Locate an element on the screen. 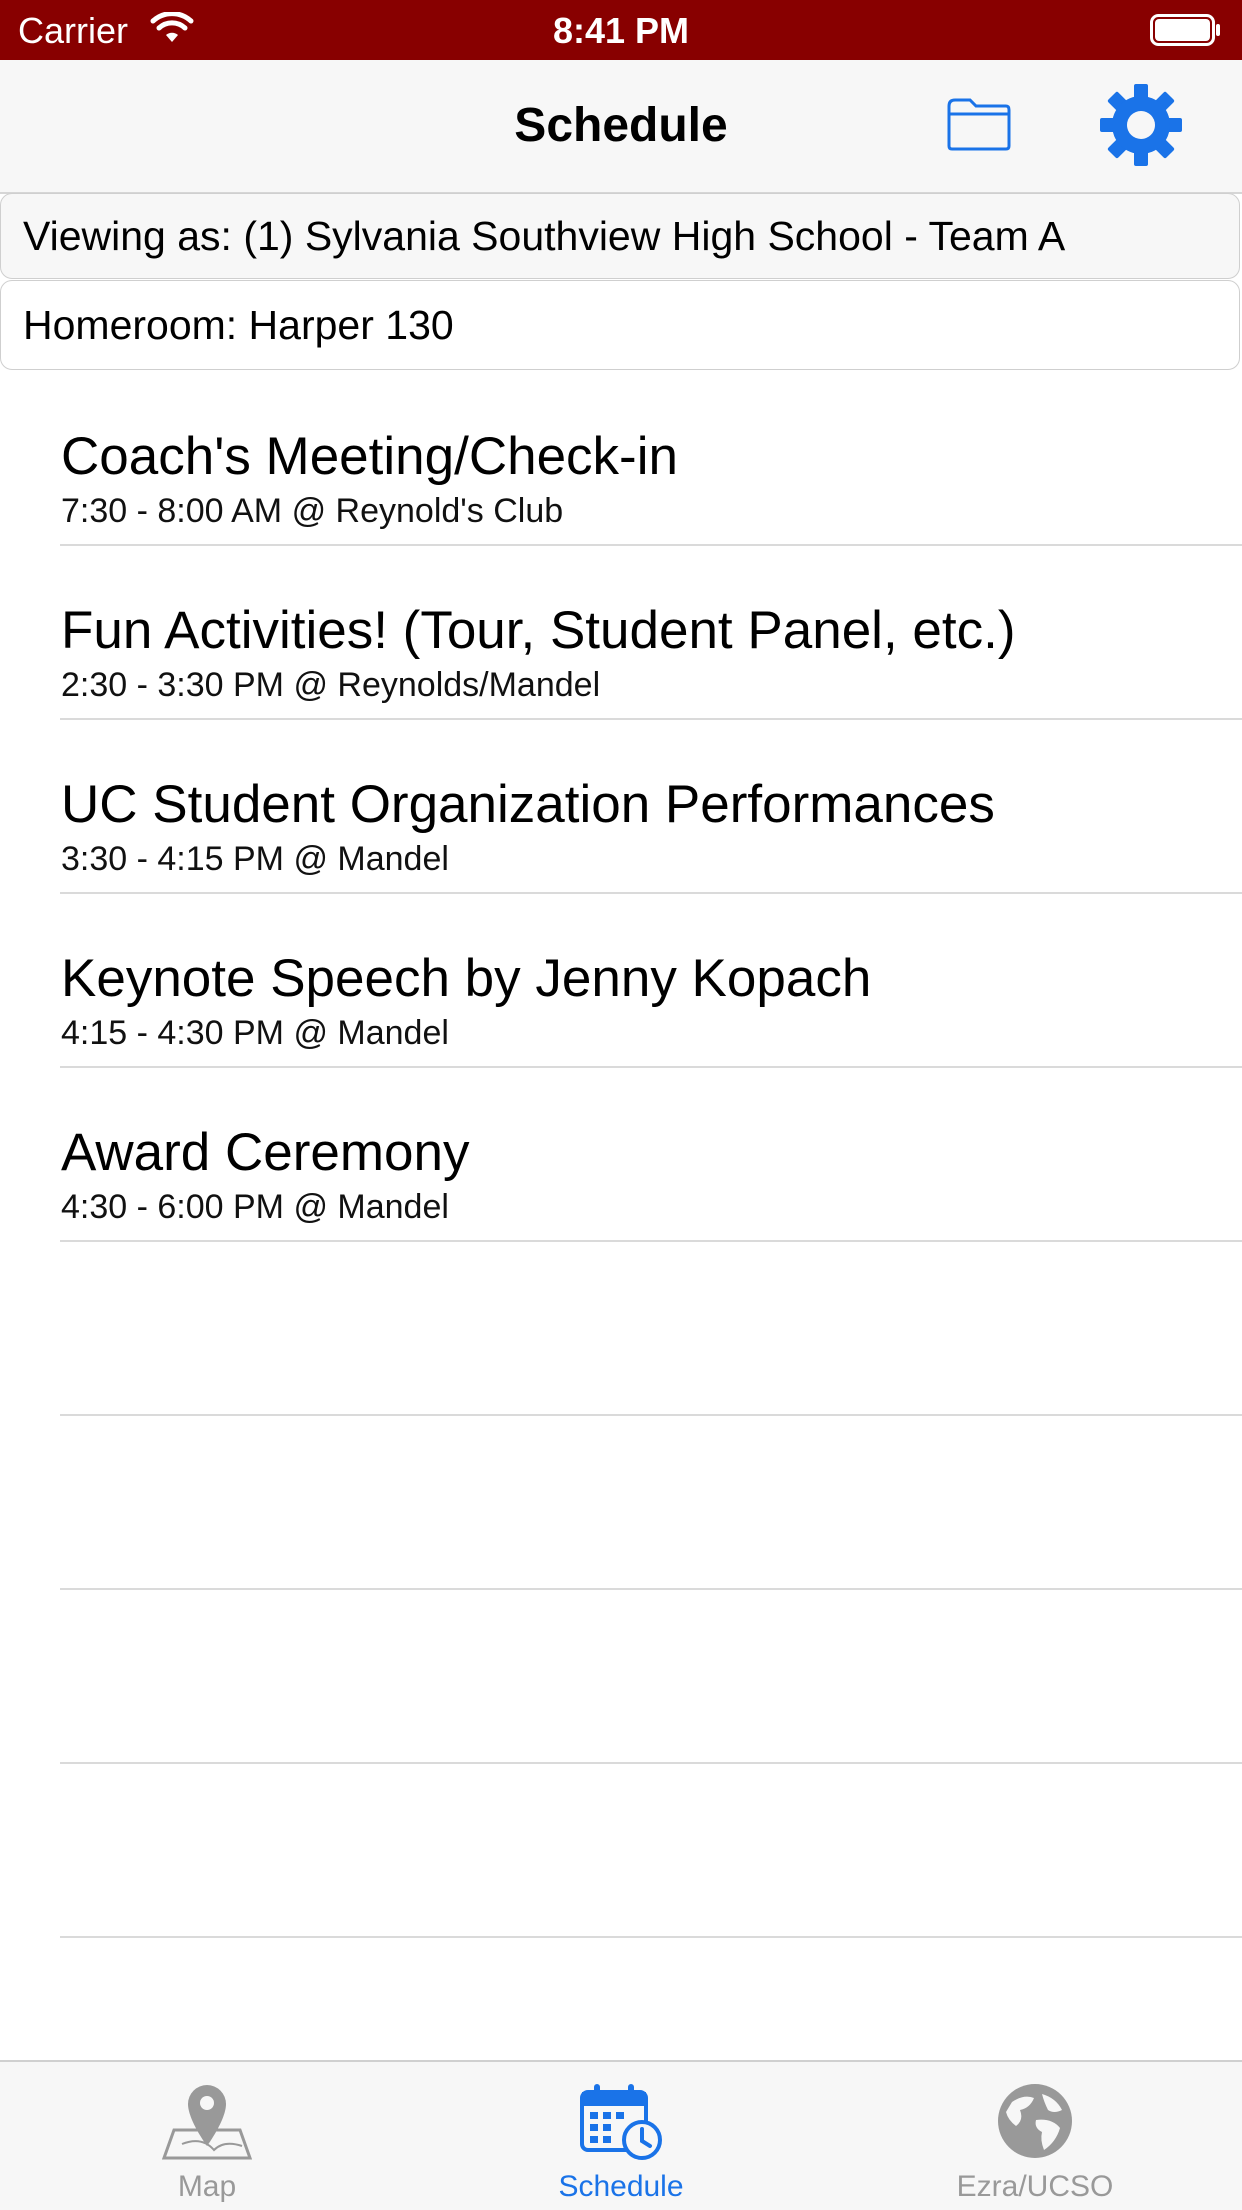 This screenshot has height=2210, width=1242. event-title: Award Ceremony is located at coordinates (265, 1152).